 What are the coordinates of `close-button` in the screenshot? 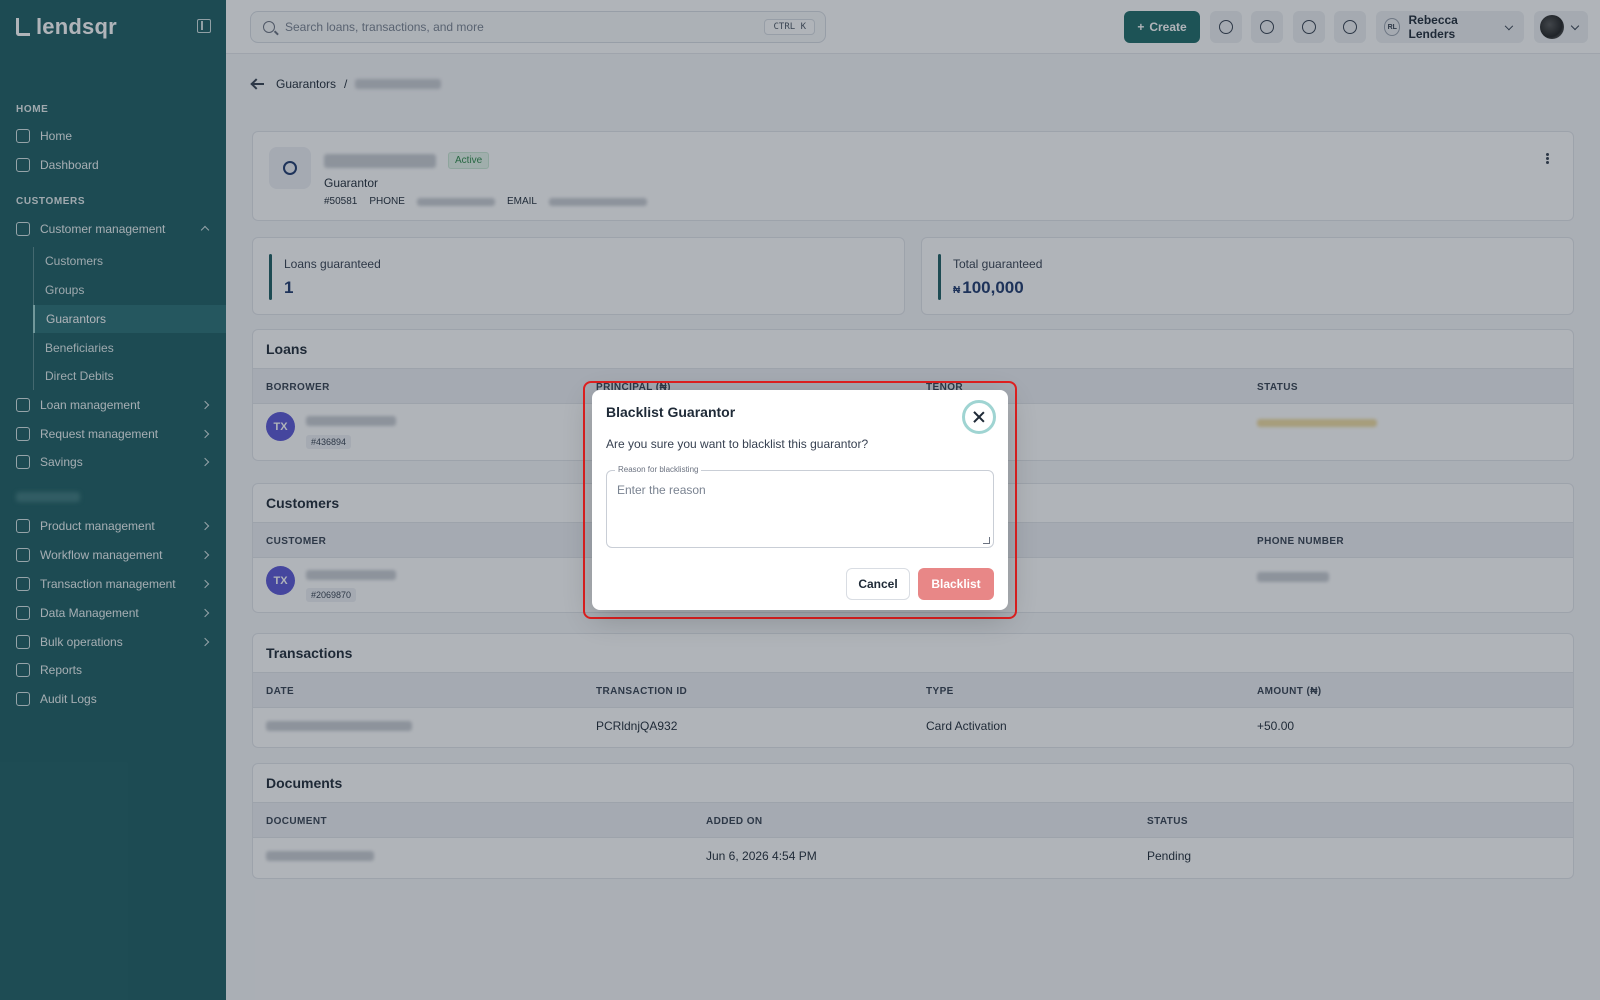 It's located at (979, 417).